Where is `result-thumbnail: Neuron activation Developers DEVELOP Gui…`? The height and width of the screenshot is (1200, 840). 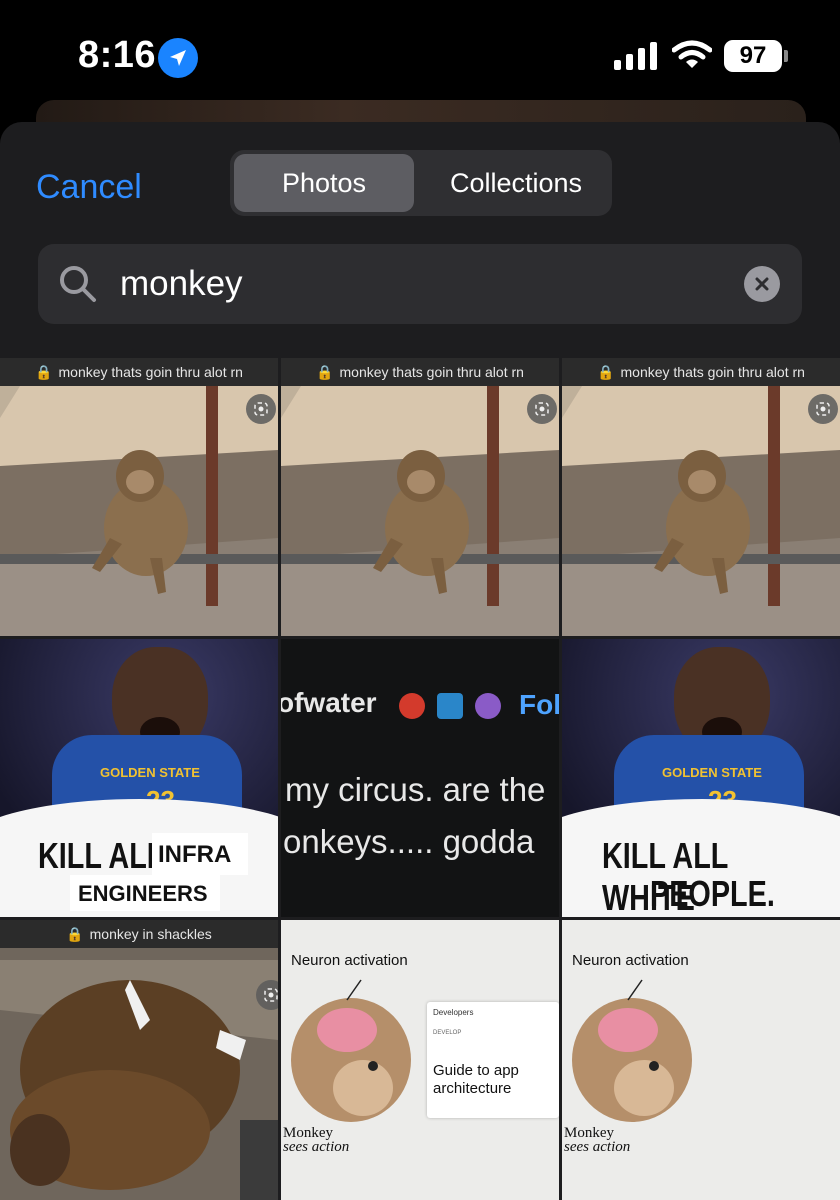
result-thumbnail: Neuron activation Developers DEVELOP Gui… is located at coordinates (420, 1060).